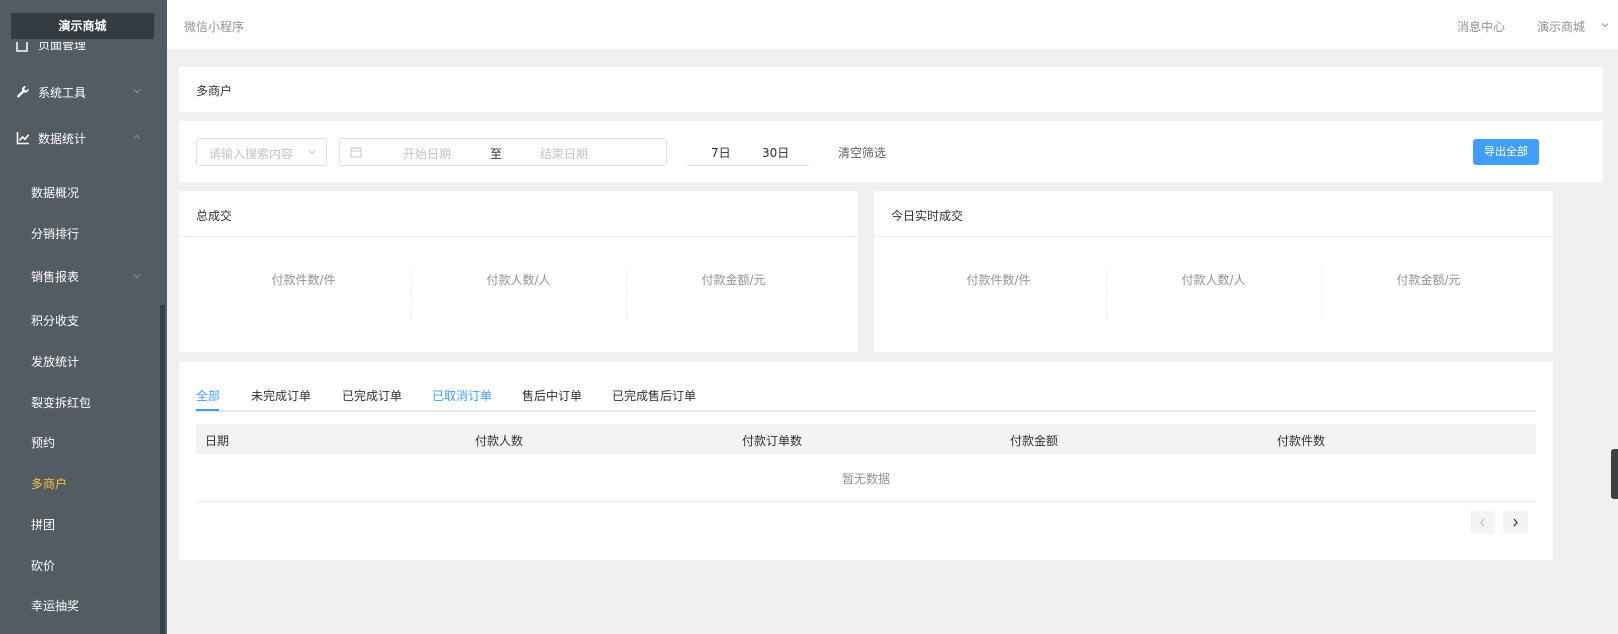 The image size is (1618, 634). What do you see at coordinates (207, 410) in the screenshot?
I see `active-tab-indicator` at bounding box center [207, 410].